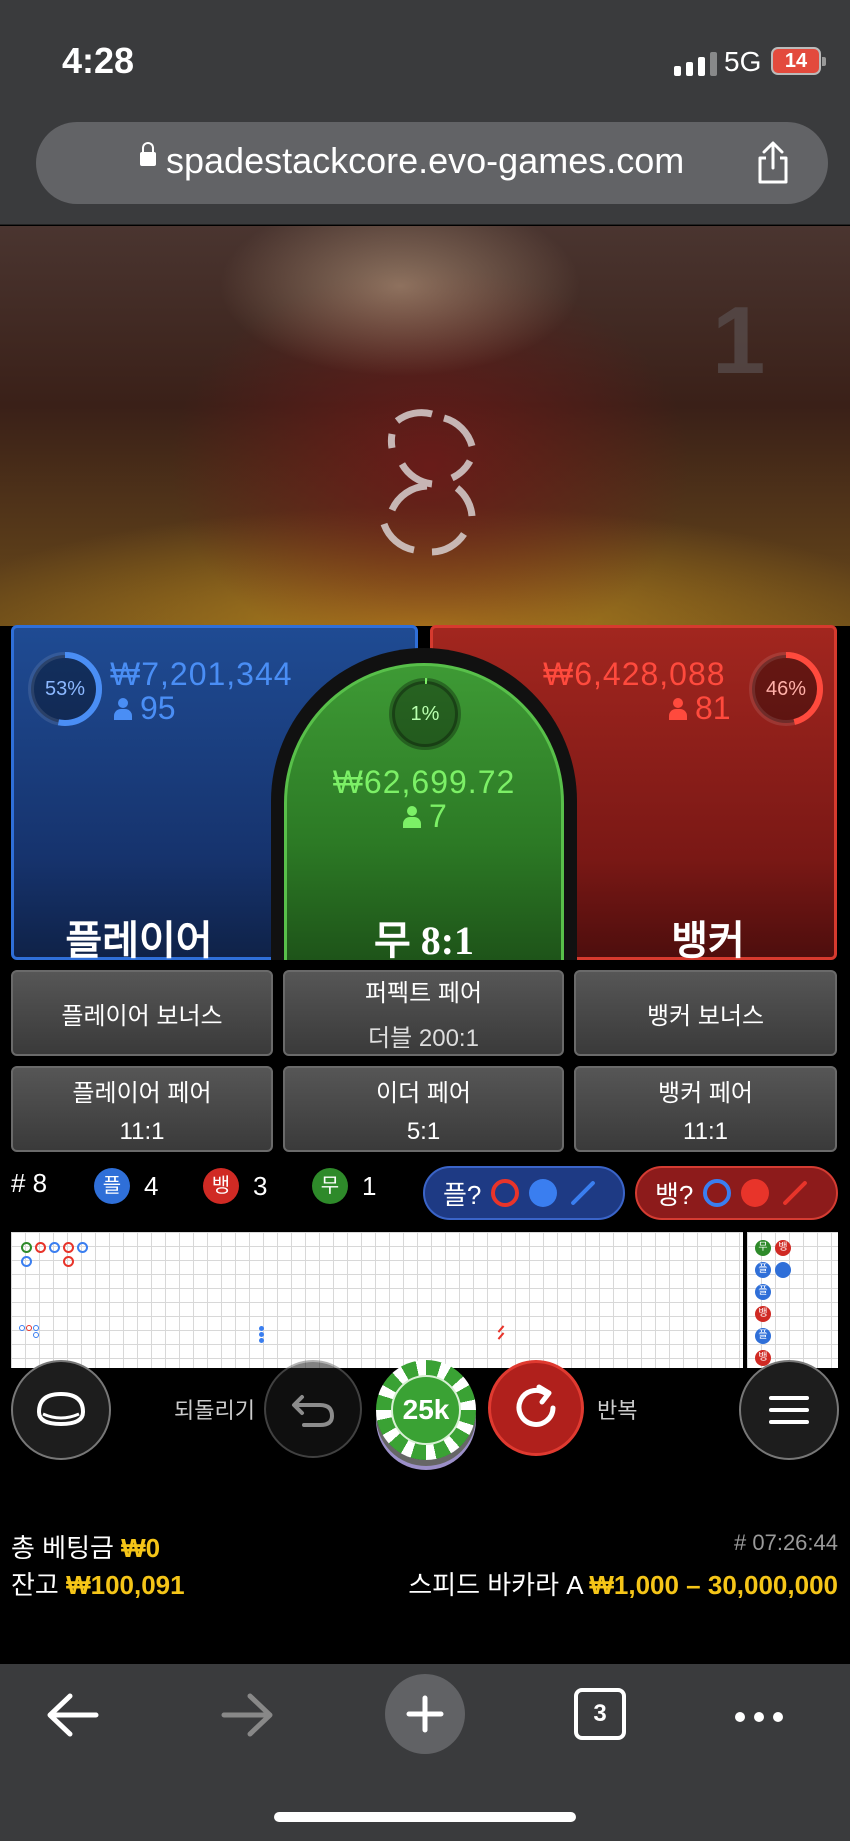 The width and height of the screenshot is (850, 1841). I want to click on tie-total-amount: ₩62,699.72, so click(424, 782).